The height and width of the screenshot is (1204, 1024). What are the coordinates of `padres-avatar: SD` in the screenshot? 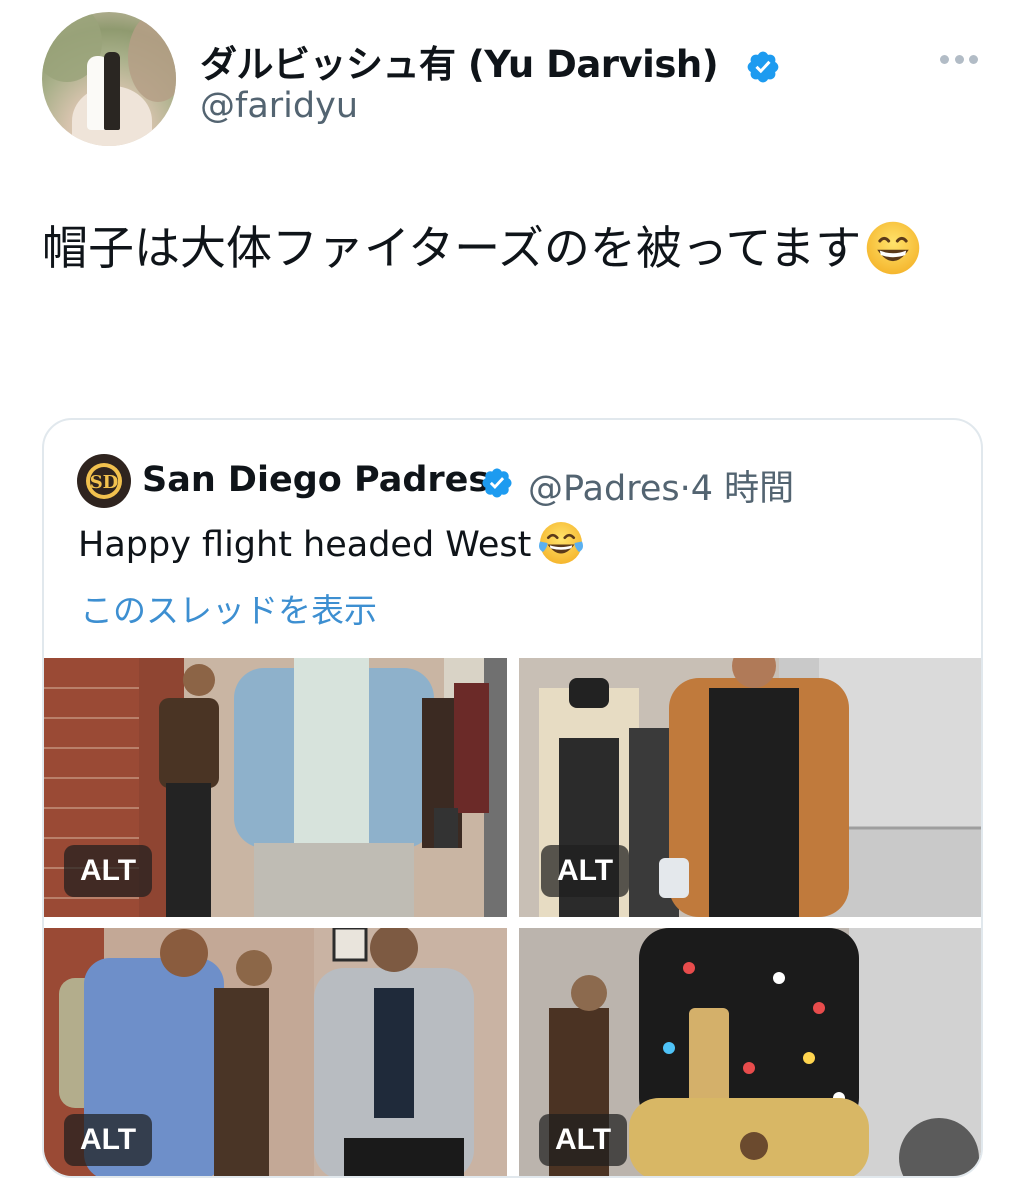 It's located at (104, 481).